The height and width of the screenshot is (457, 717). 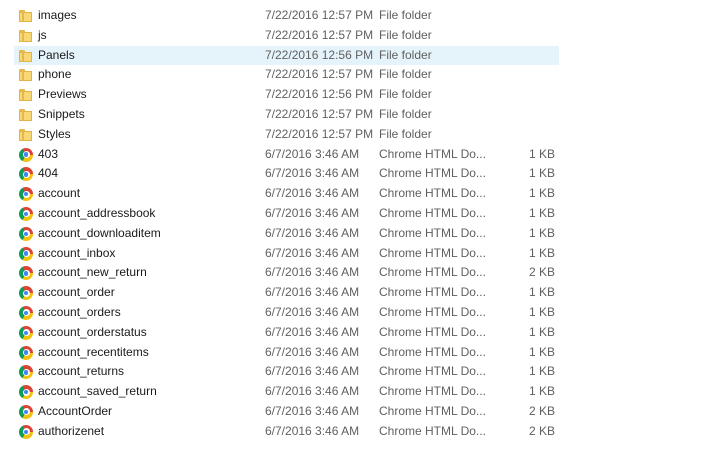 What do you see at coordinates (56, 54) in the screenshot?
I see `file-name: Panels` at bounding box center [56, 54].